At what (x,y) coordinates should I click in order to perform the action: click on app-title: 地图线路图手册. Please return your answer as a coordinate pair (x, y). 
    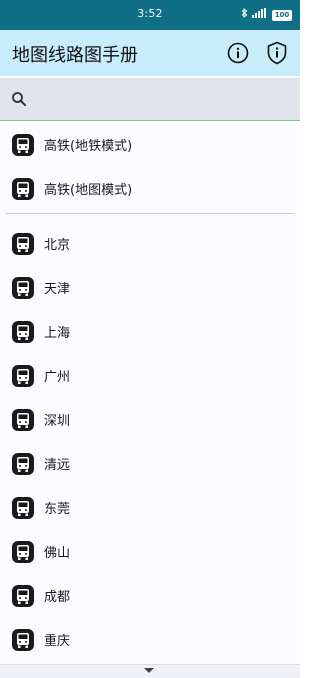
    Looking at the image, I should click on (75, 55).